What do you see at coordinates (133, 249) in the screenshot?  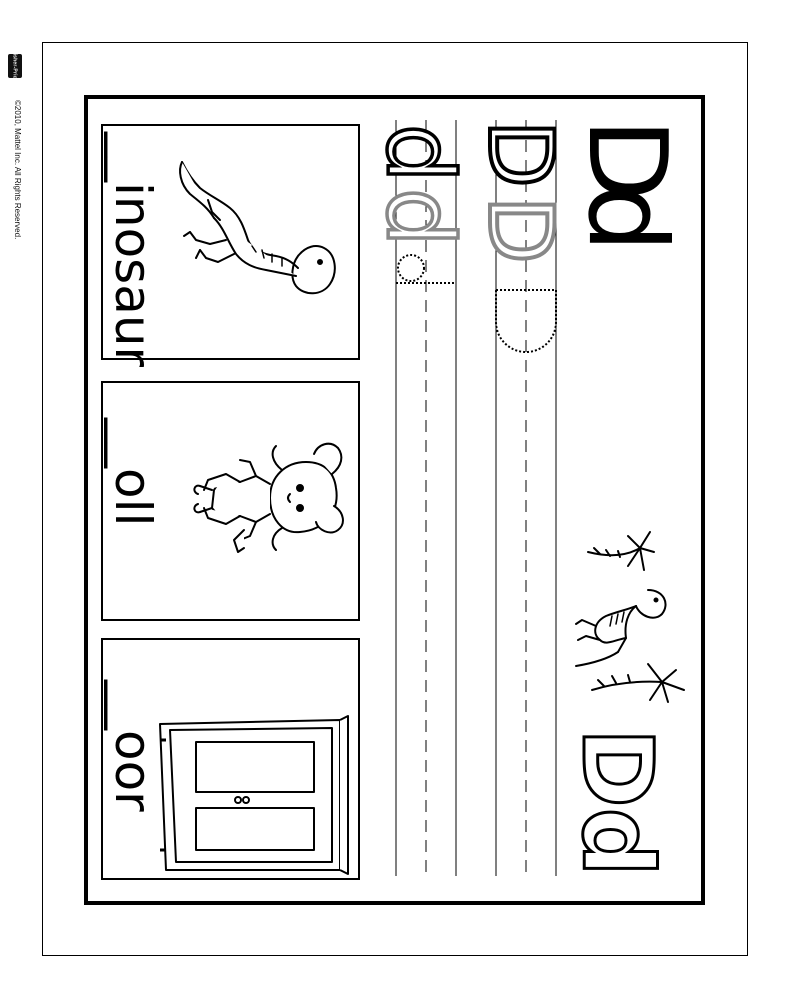 I see `word-dinosaur: __inosaur` at bounding box center [133, 249].